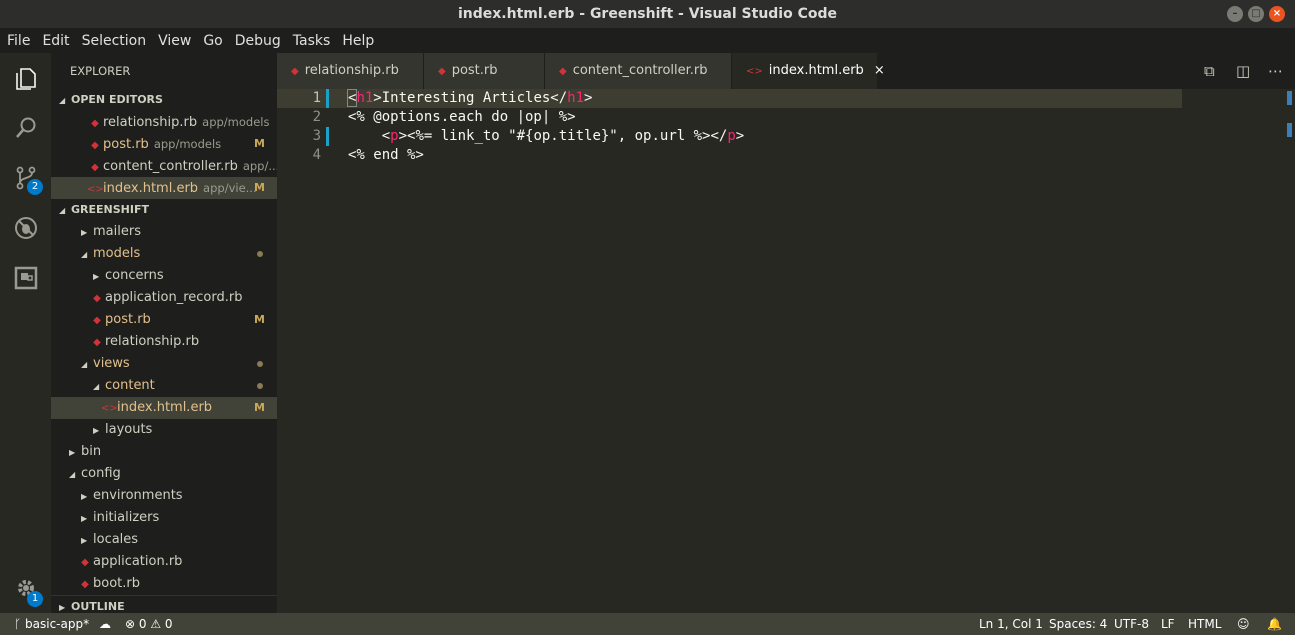 The width and height of the screenshot is (1295, 635). I want to click on settings-activity: 1, so click(25, 588).